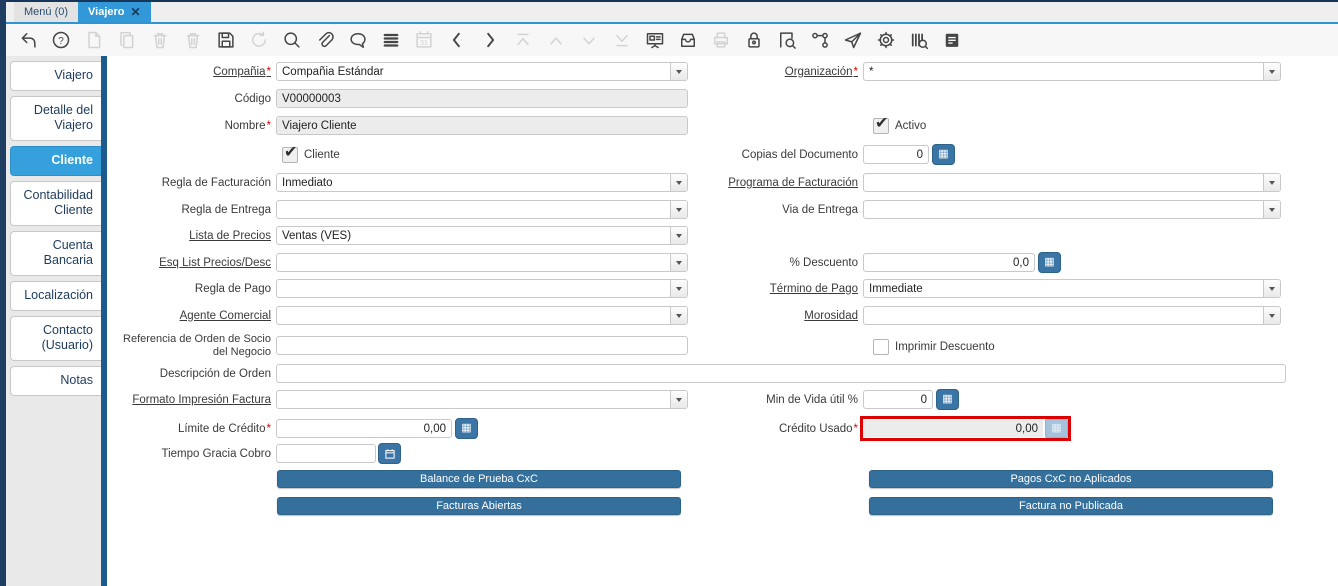 Image resolution: width=1338 pixels, height=586 pixels. Describe the element at coordinates (1071, 506) in the screenshot. I see `factura-no-publicada-button: Factura no Publicada` at that location.